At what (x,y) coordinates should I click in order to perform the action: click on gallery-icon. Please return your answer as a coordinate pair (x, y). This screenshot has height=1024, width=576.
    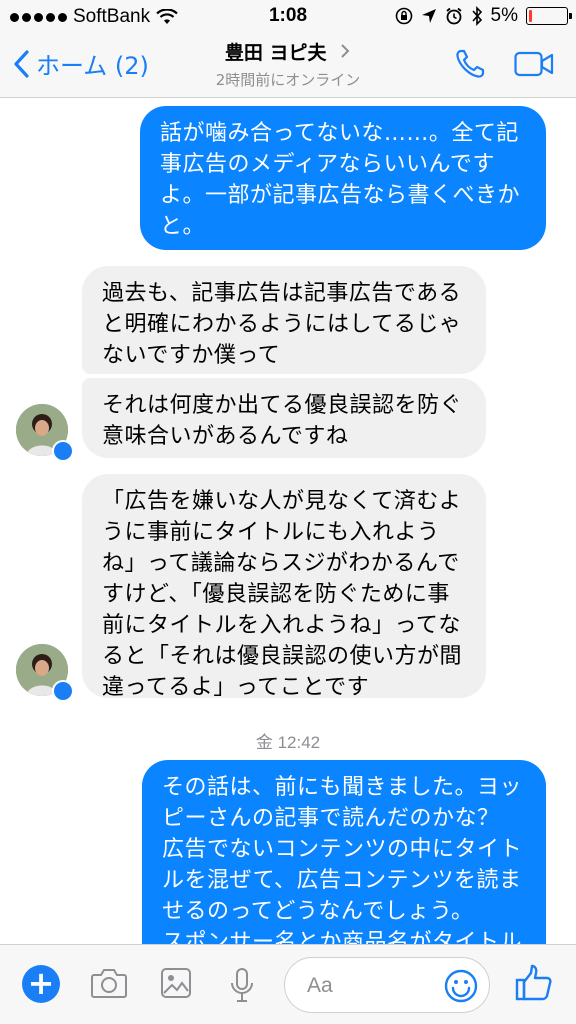
    Looking at the image, I should click on (176, 983).